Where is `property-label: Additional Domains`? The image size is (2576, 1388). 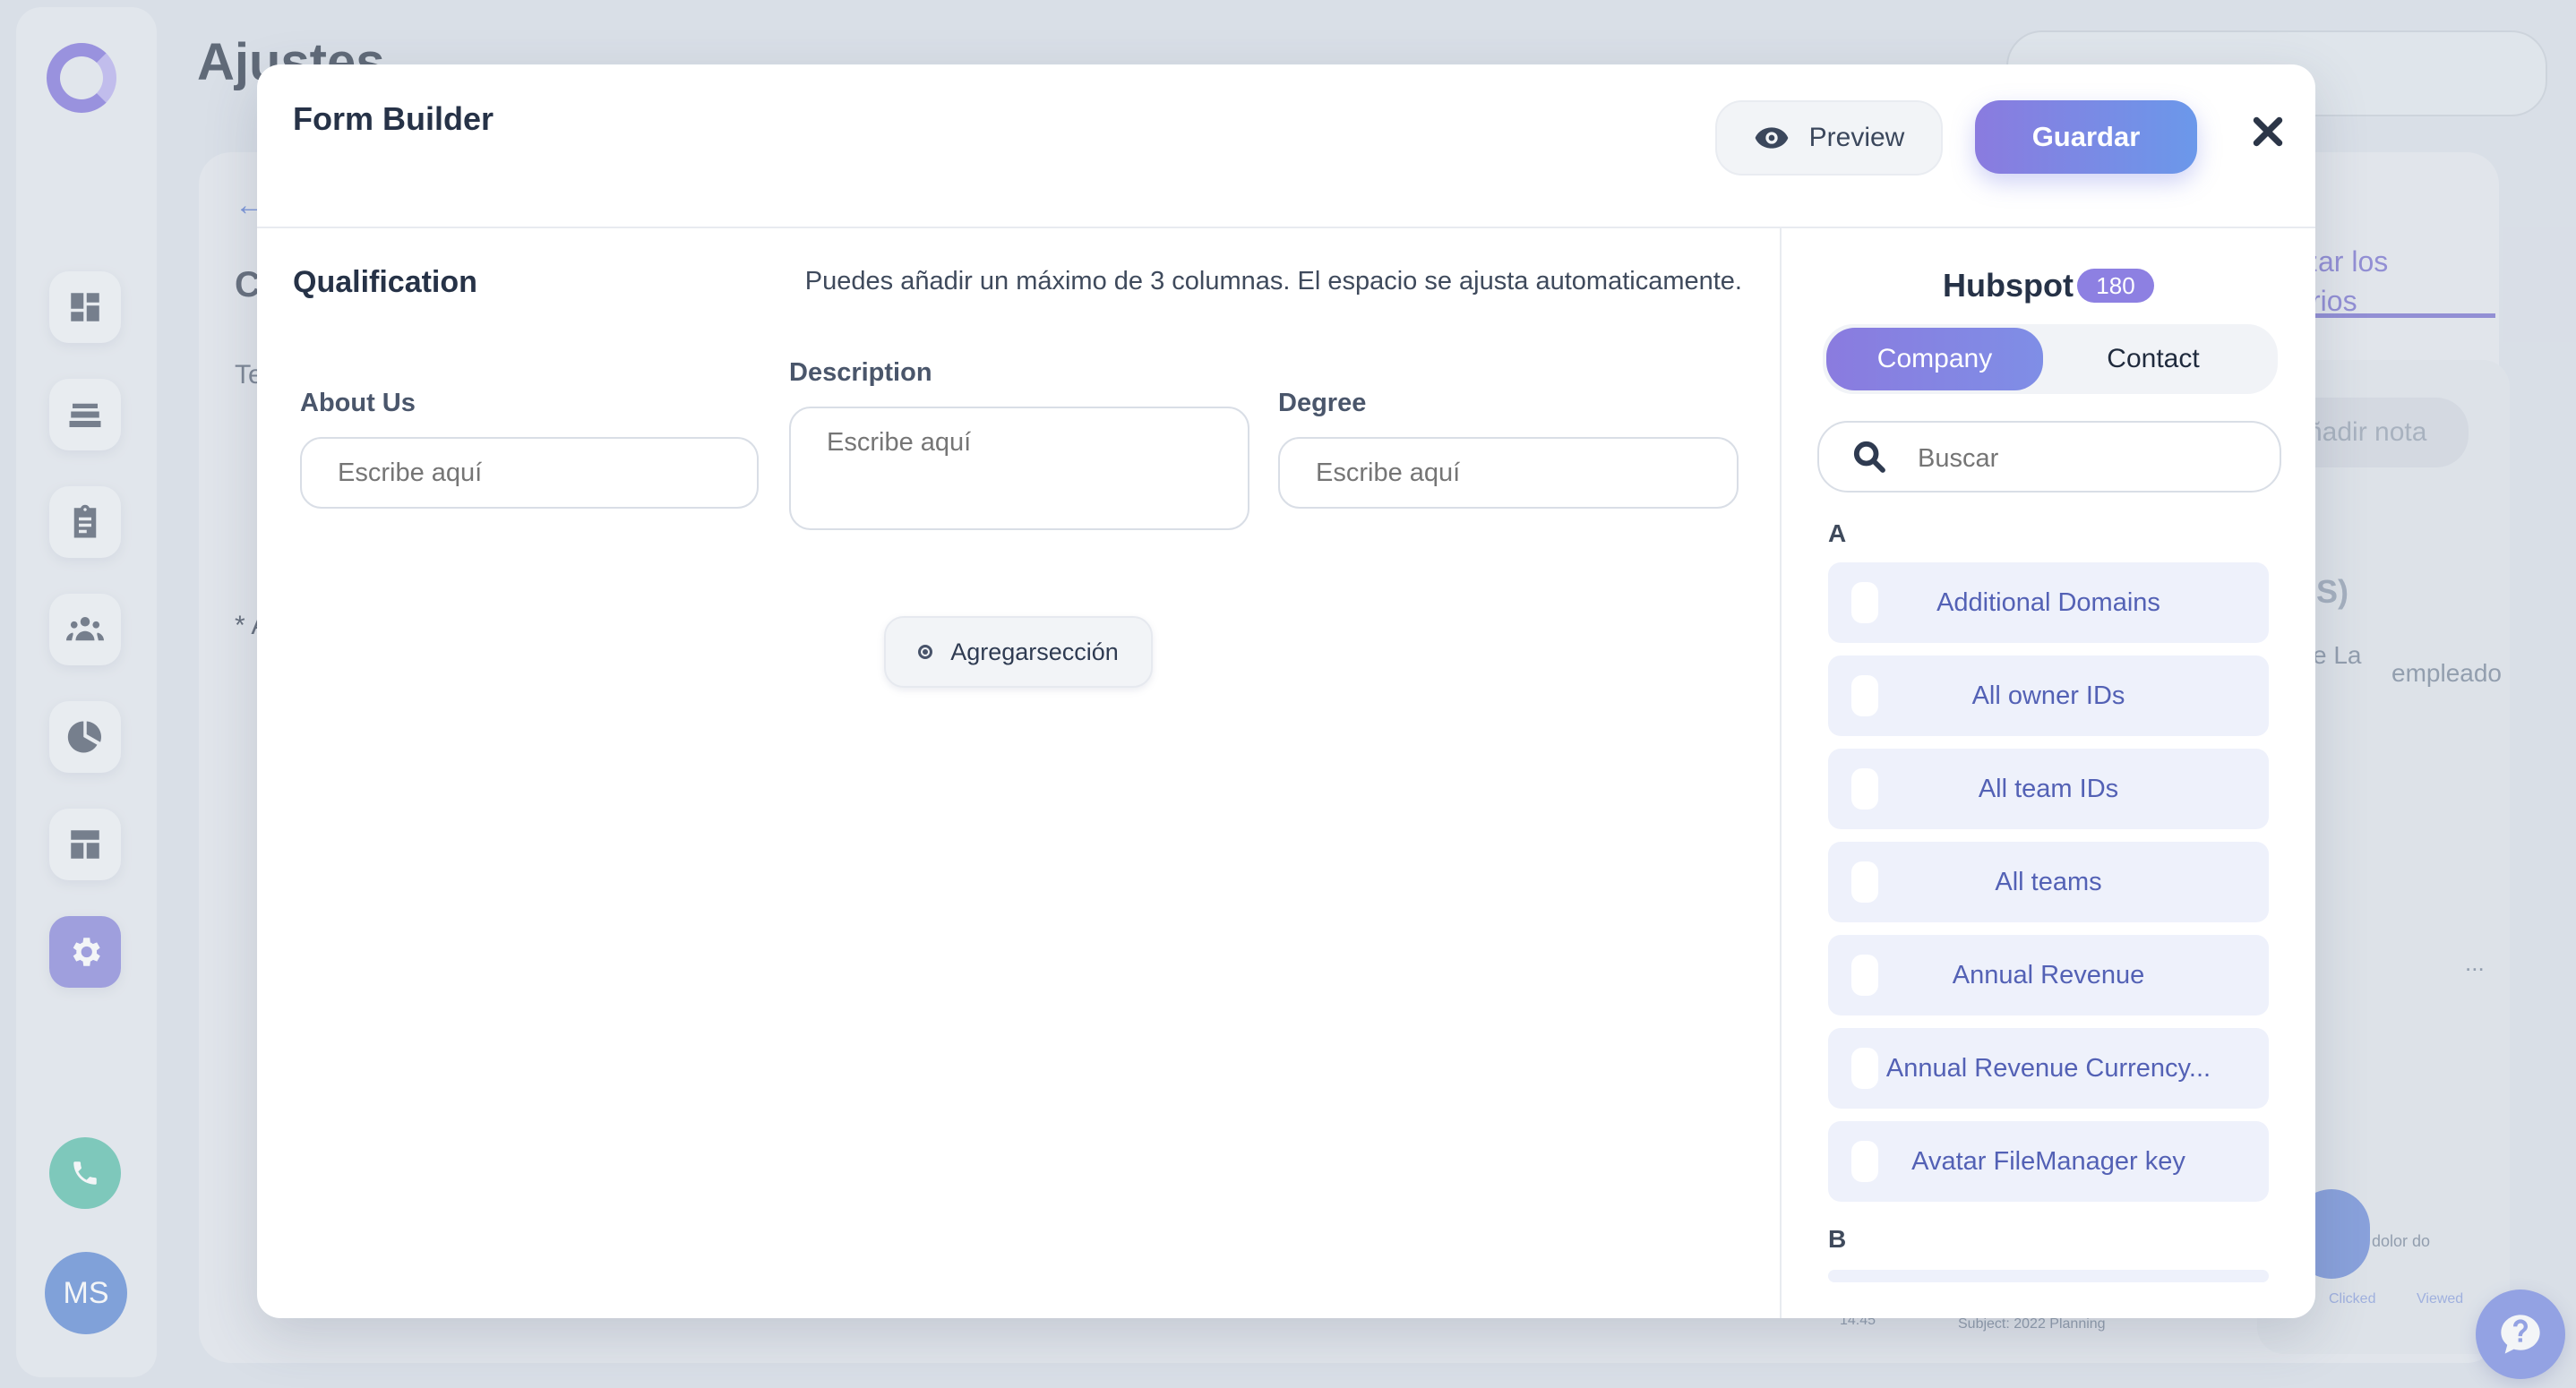
property-label: Additional Domains is located at coordinates (2048, 602).